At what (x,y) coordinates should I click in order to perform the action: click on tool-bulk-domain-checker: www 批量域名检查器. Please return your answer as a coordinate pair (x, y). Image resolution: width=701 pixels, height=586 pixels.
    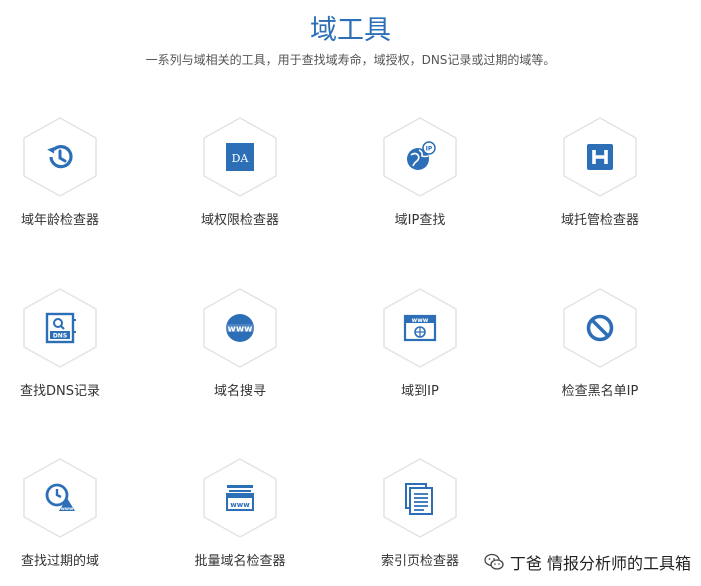
    Looking at the image, I should click on (242, 522).